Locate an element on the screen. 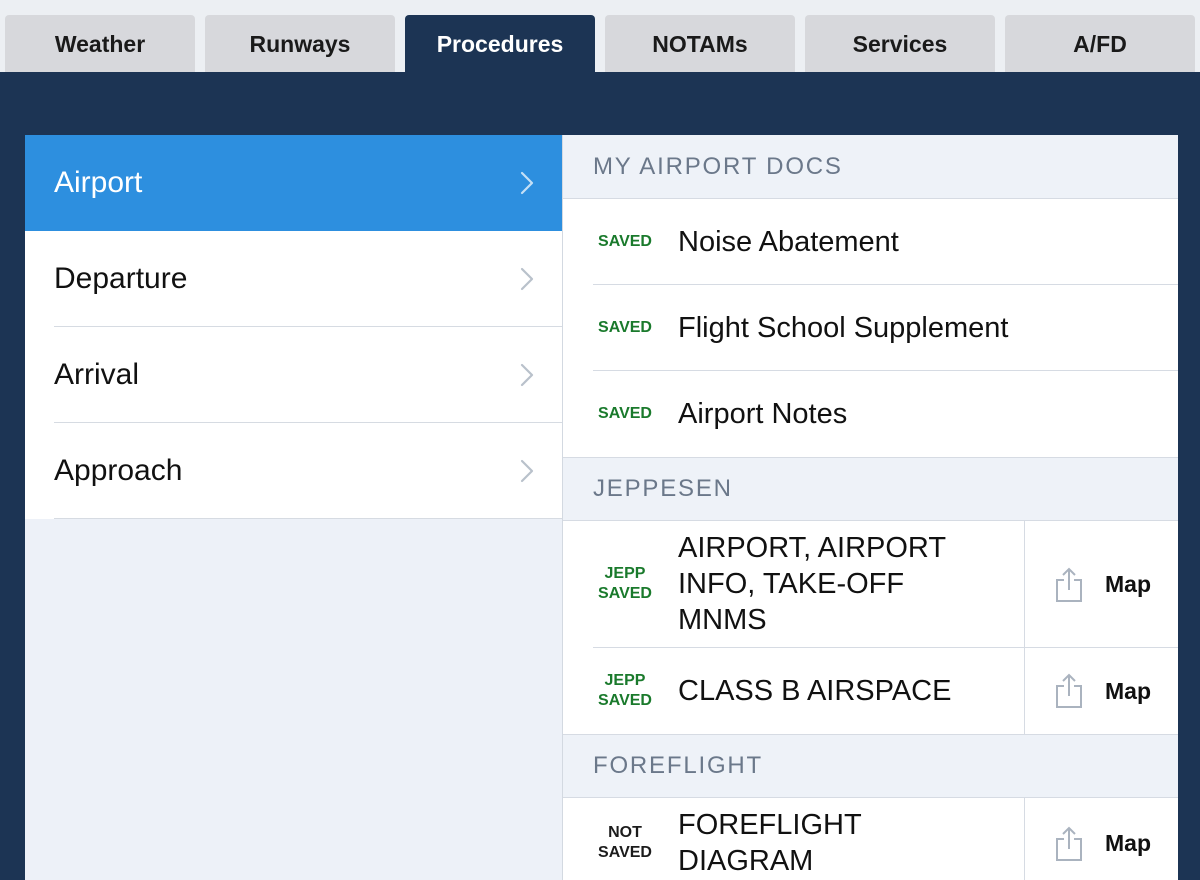  document-row-flight-school-supplement: SAVED Flight School Supplement is located at coordinates (870, 328).